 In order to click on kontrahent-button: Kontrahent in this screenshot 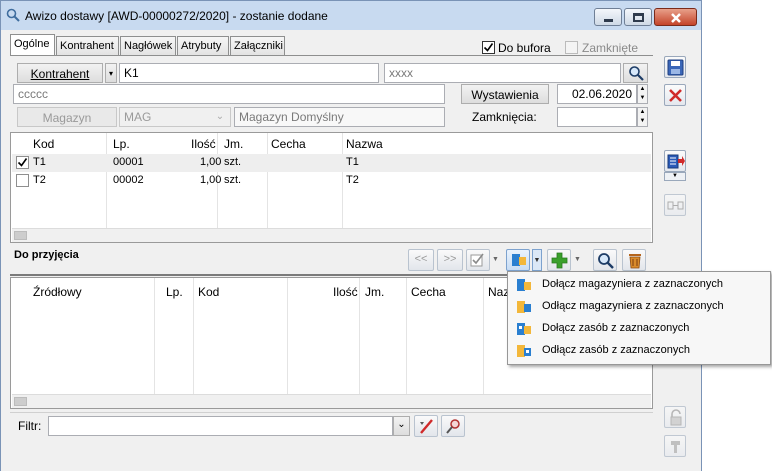, I will do `click(60, 73)`.